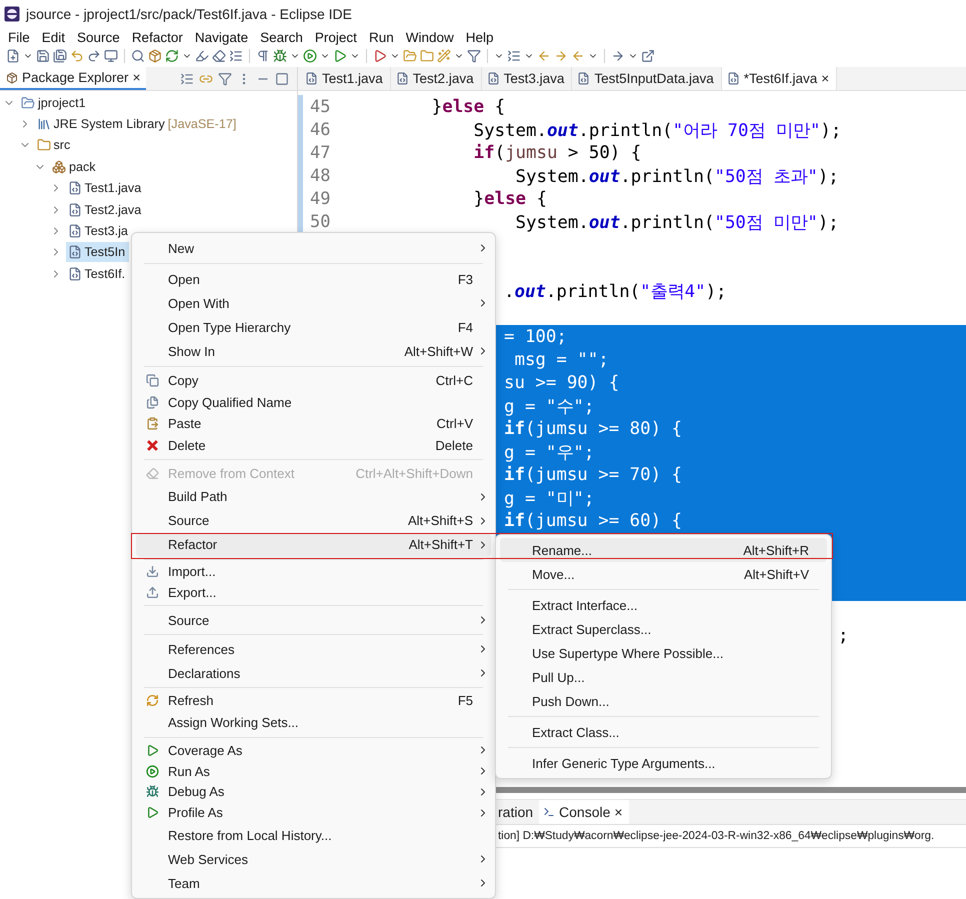 The width and height of the screenshot is (966, 899). What do you see at coordinates (313, 859) in the screenshot?
I see `menu-item: Web Services` at bounding box center [313, 859].